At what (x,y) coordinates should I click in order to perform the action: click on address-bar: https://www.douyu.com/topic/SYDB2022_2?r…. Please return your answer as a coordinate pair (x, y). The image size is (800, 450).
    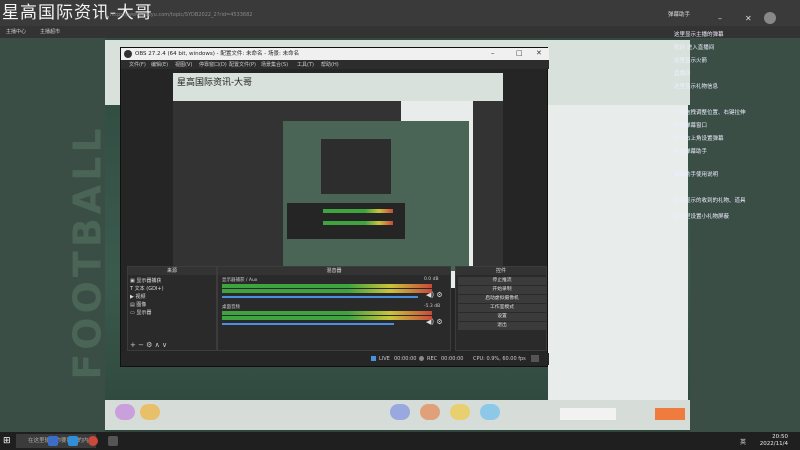
    Looking at the image, I should click on (181, 15).